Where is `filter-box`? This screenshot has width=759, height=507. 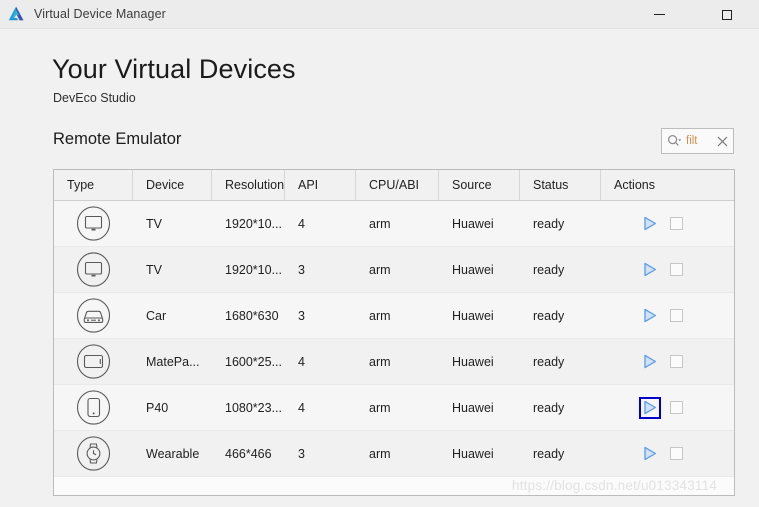
filter-box is located at coordinates (697, 141).